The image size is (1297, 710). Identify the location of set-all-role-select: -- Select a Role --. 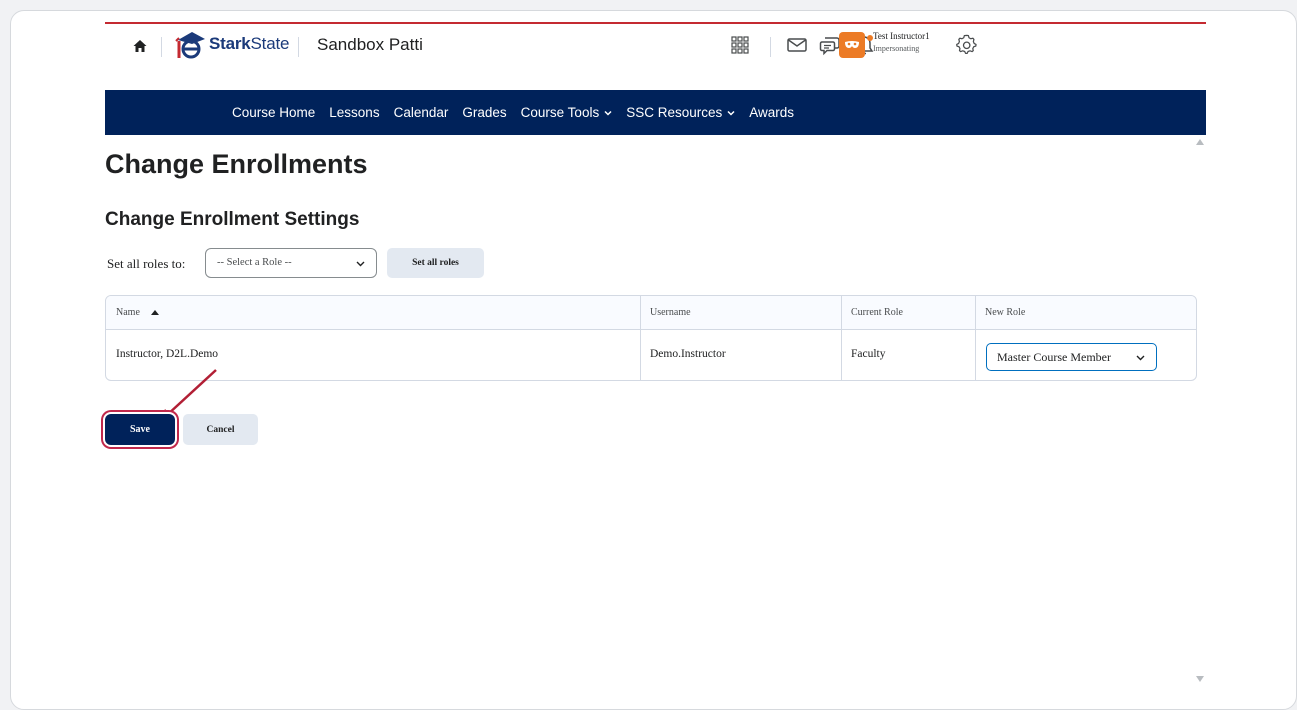
(291, 263).